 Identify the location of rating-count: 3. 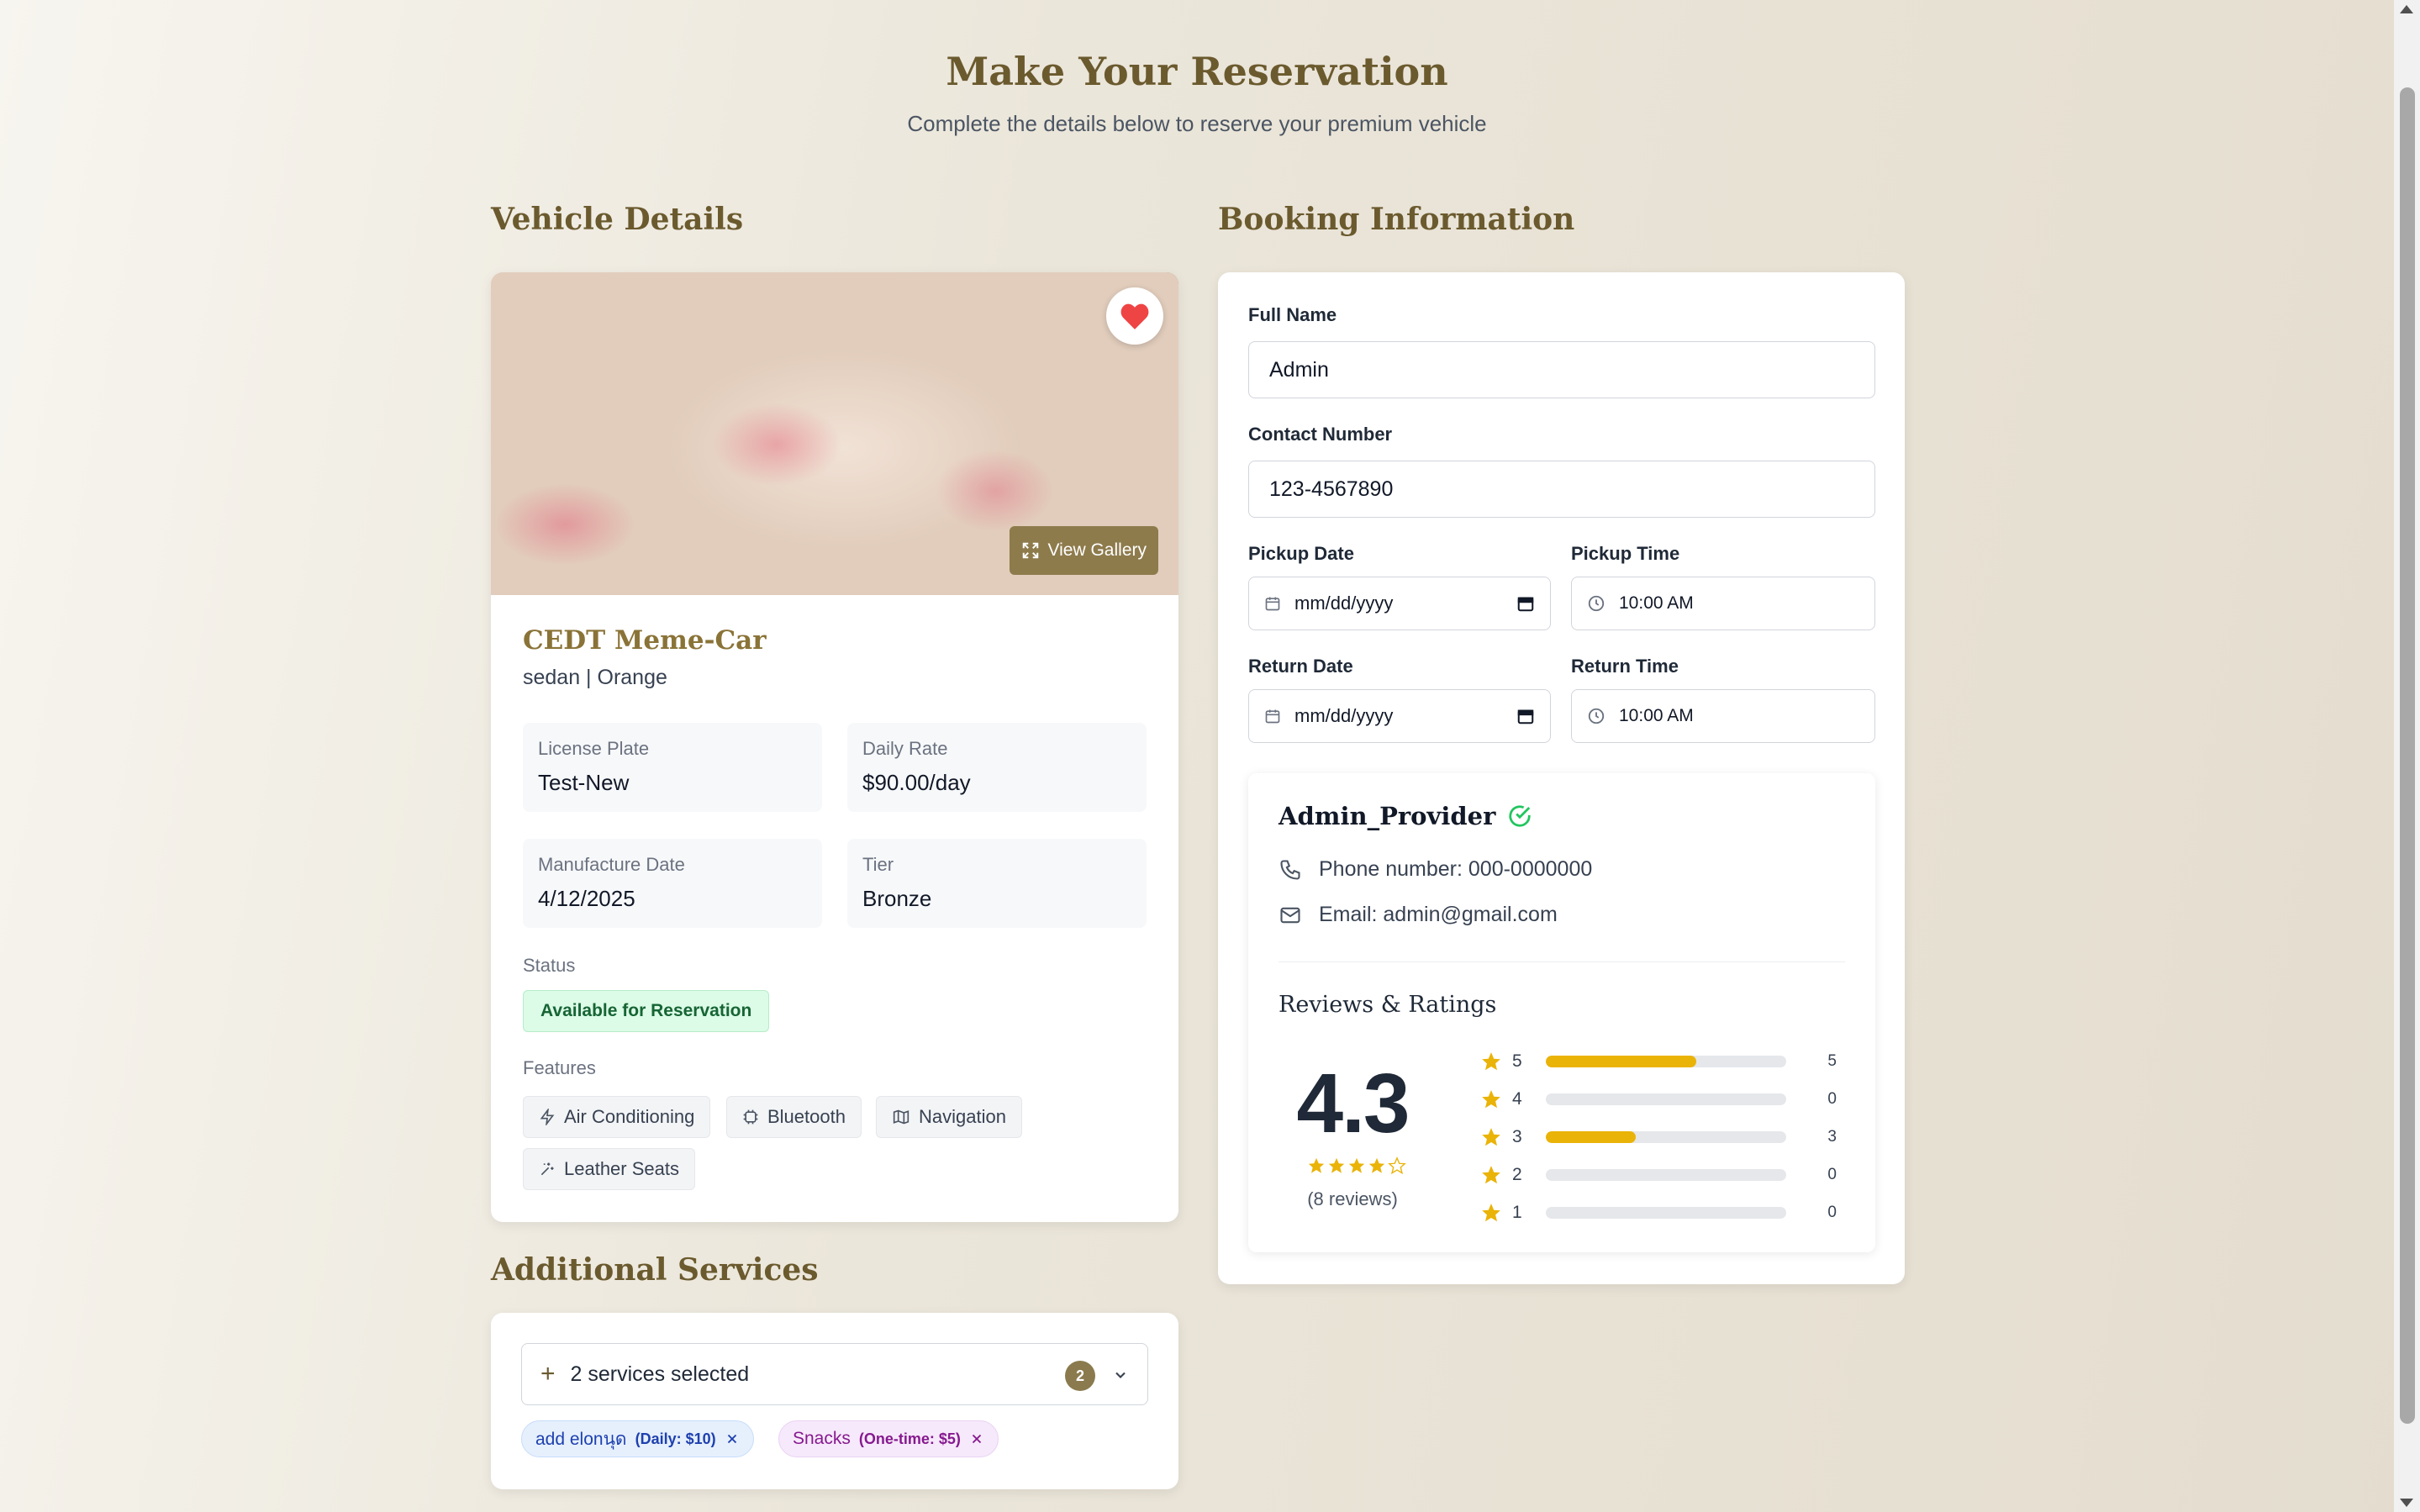
(1832, 1137).